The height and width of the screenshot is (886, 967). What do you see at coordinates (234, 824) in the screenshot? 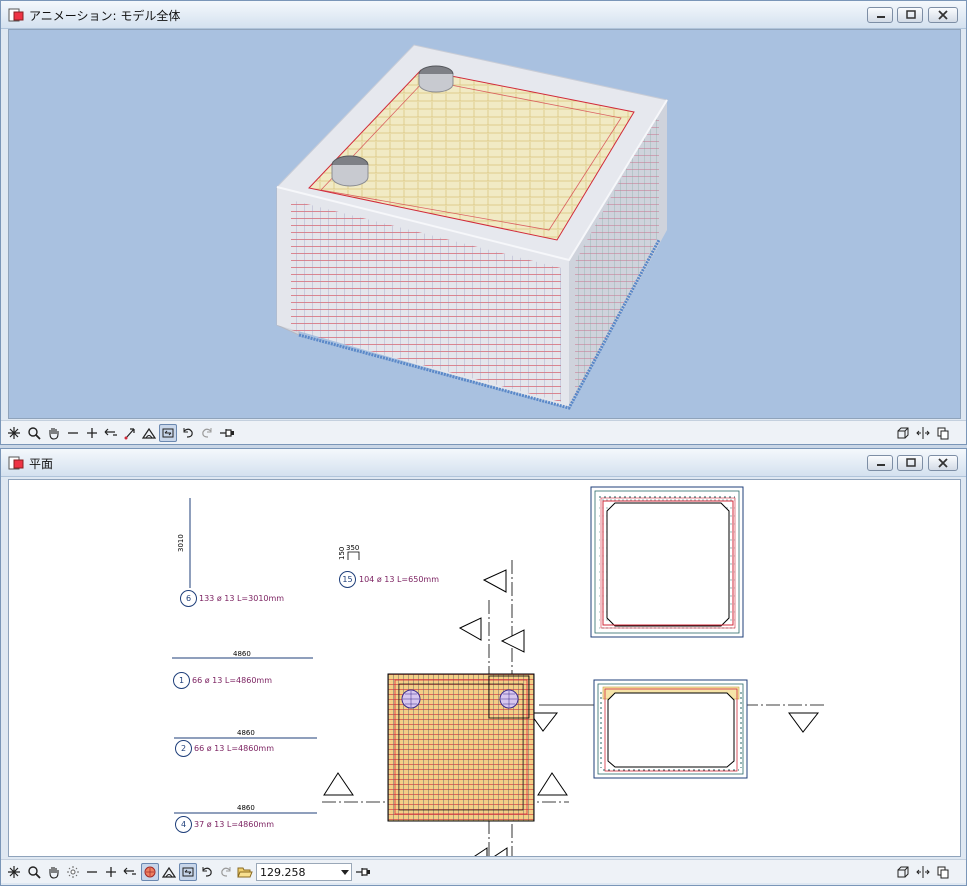
I see `bar-mark-label-4: 37 ø 13 L=4860mm` at bounding box center [234, 824].